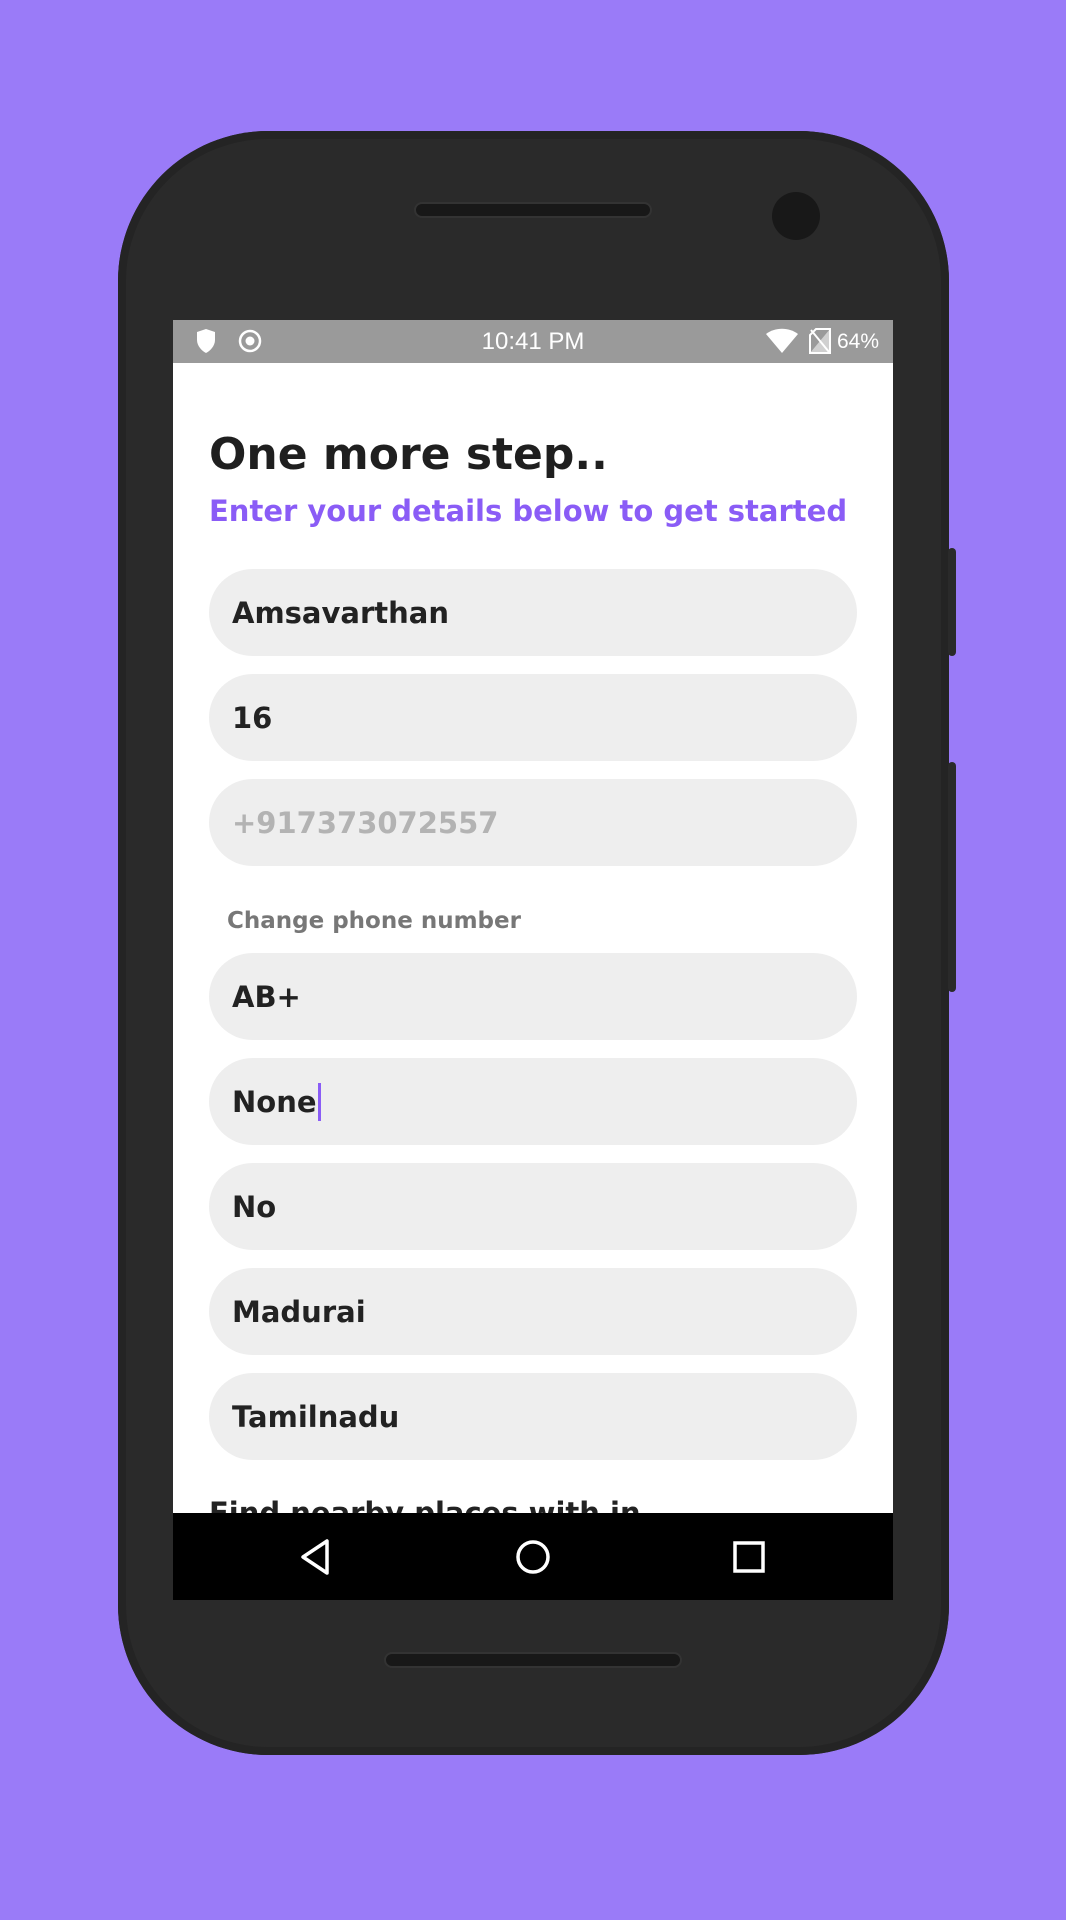  Describe the element at coordinates (533, 822) in the screenshot. I see `phone-field: +917373072557` at that location.